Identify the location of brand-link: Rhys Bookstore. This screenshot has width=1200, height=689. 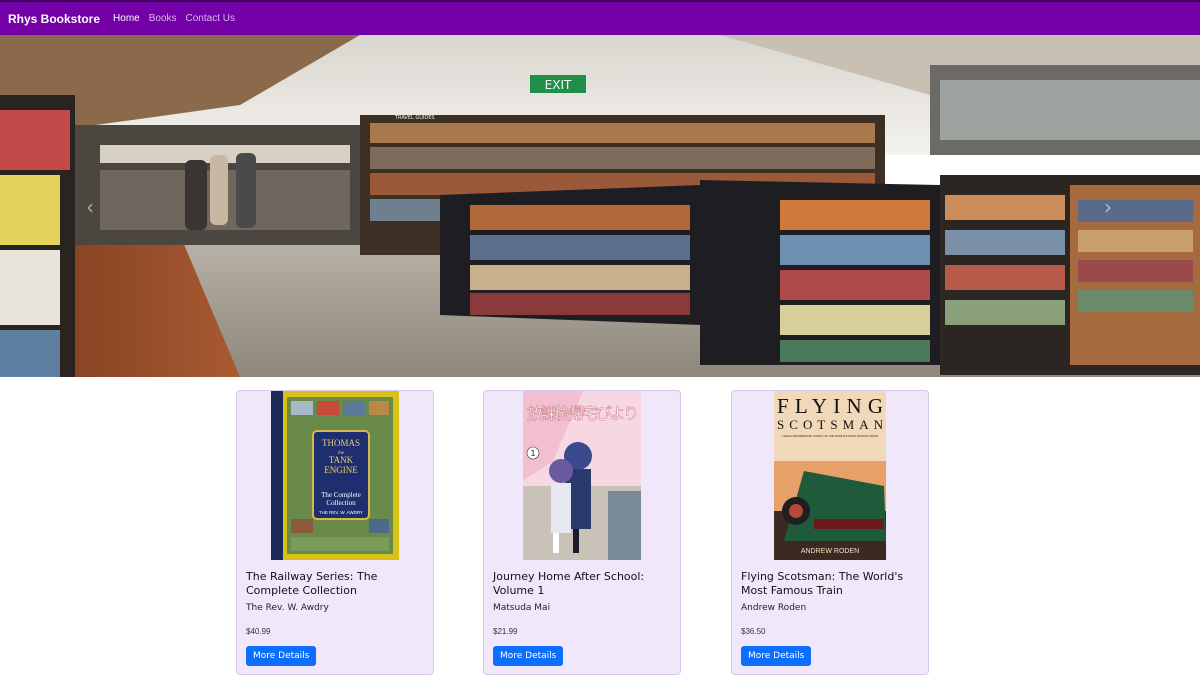
(54, 19).